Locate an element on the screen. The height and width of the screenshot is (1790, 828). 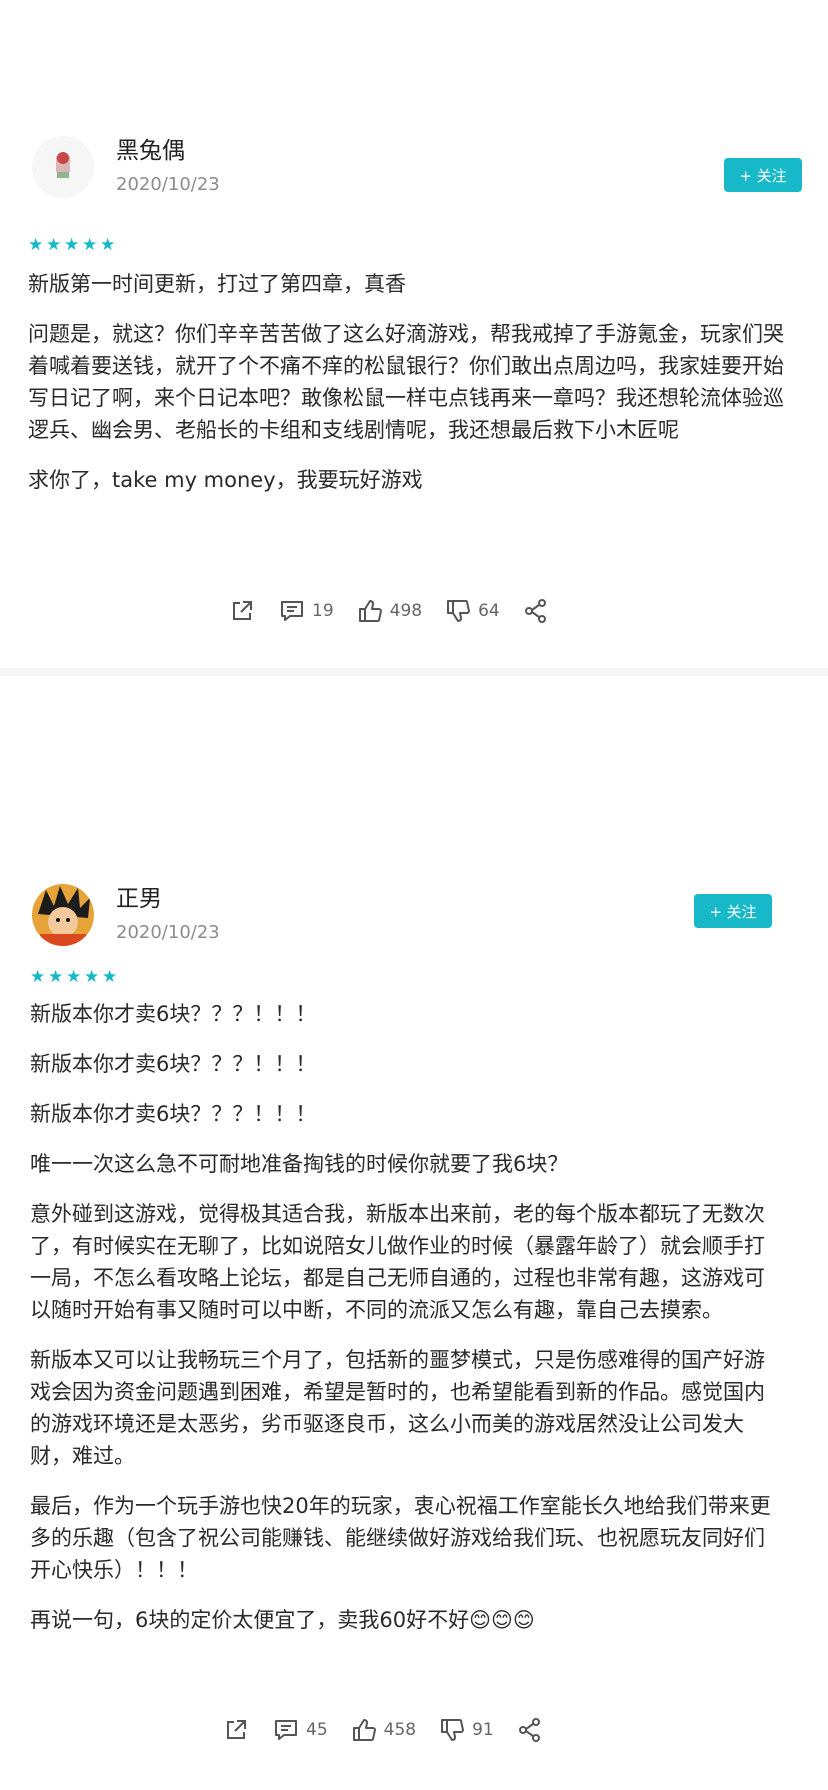
review-paragraph: 求你了，take my money，我要玩好游戏 is located at coordinates (225, 480).